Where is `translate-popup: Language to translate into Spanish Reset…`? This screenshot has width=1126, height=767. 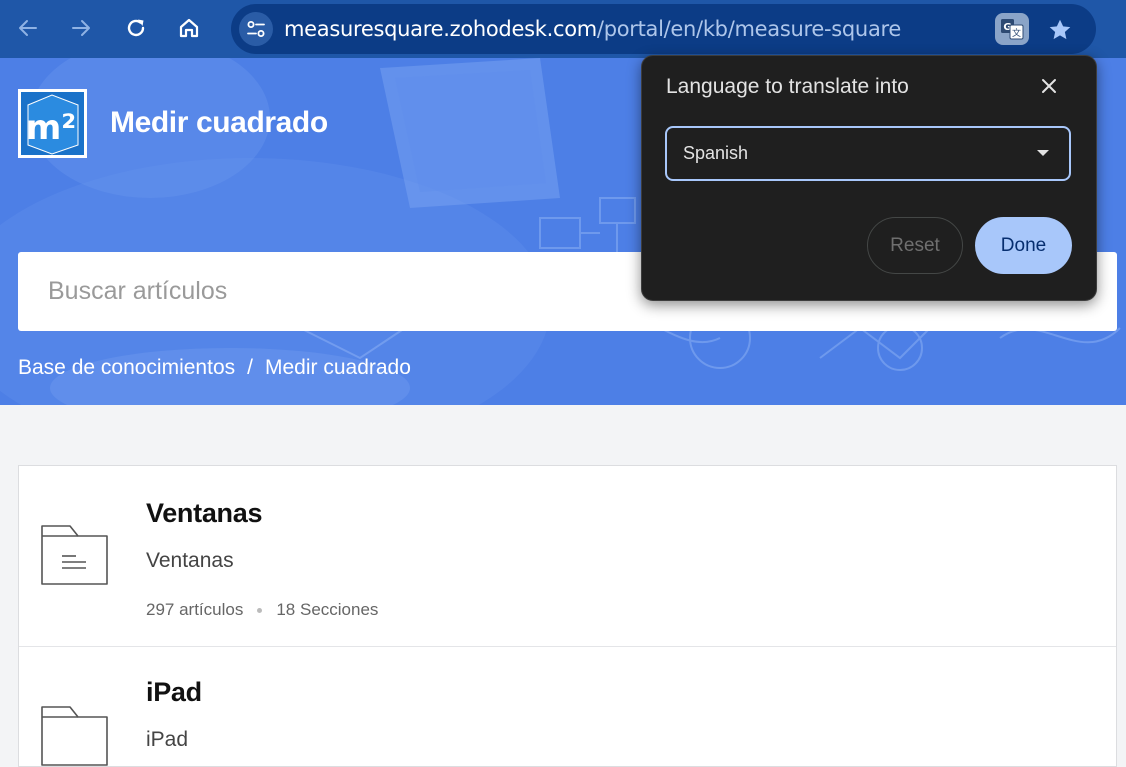 translate-popup: Language to translate into Spanish Reset… is located at coordinates (869, 178).